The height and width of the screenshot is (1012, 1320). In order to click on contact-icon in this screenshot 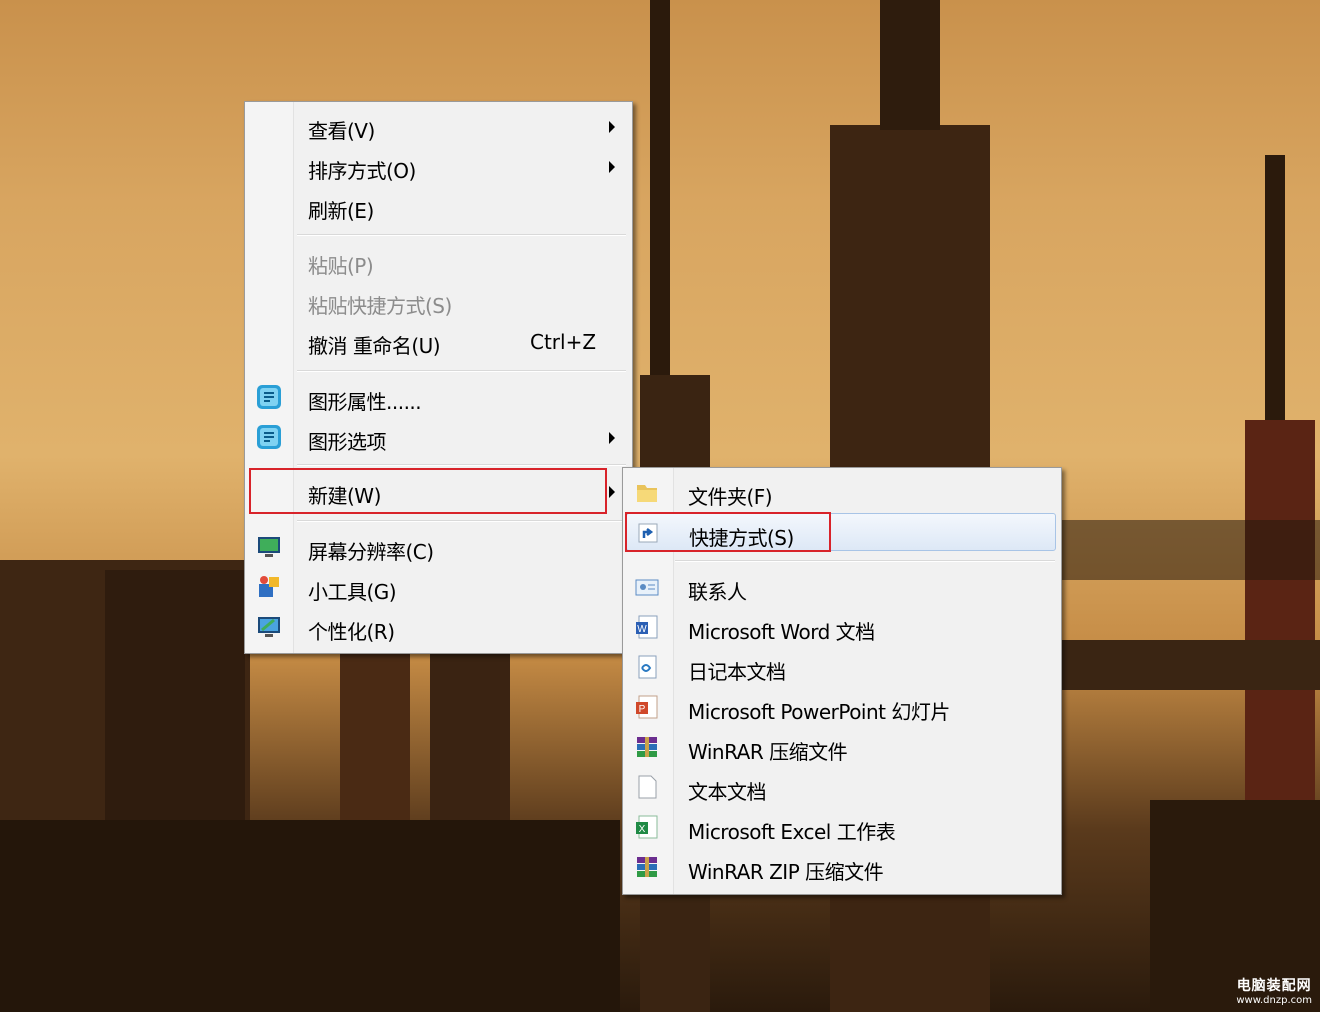, I will do `click(647, 587)`.